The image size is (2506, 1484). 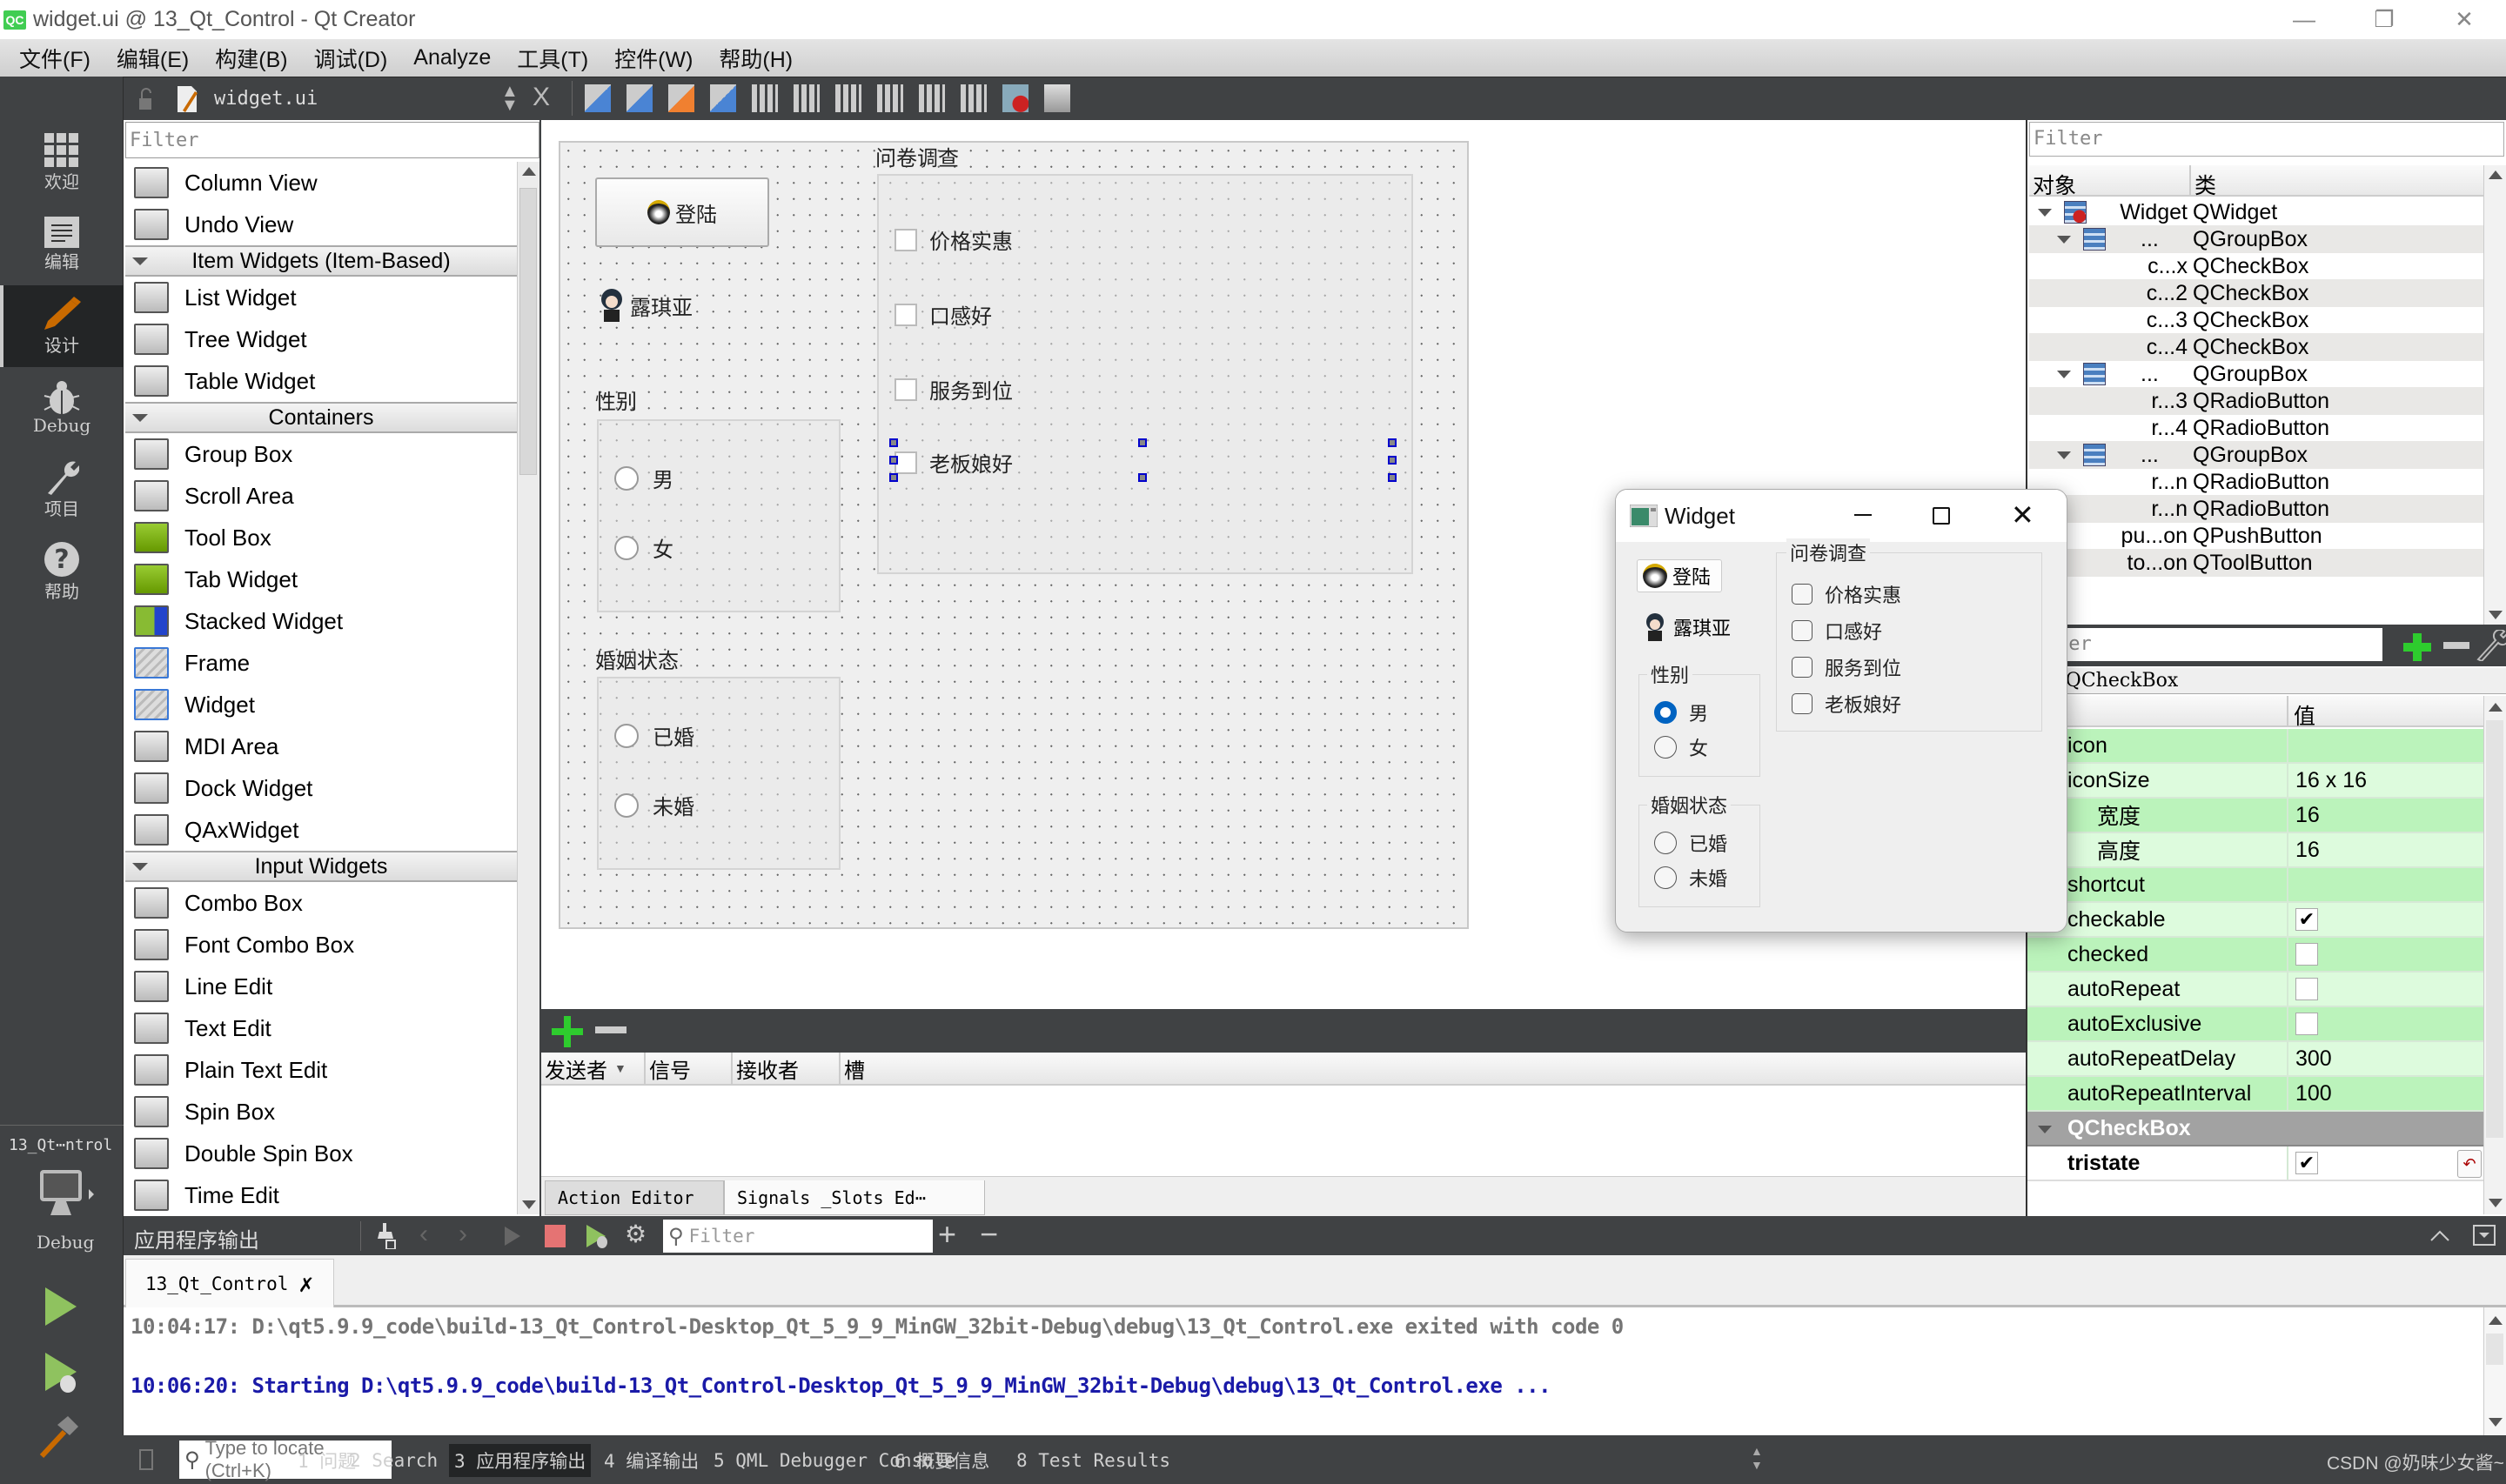 I want to click on marital-group-box: 已婚 未婚, so click(x=719, y=773).